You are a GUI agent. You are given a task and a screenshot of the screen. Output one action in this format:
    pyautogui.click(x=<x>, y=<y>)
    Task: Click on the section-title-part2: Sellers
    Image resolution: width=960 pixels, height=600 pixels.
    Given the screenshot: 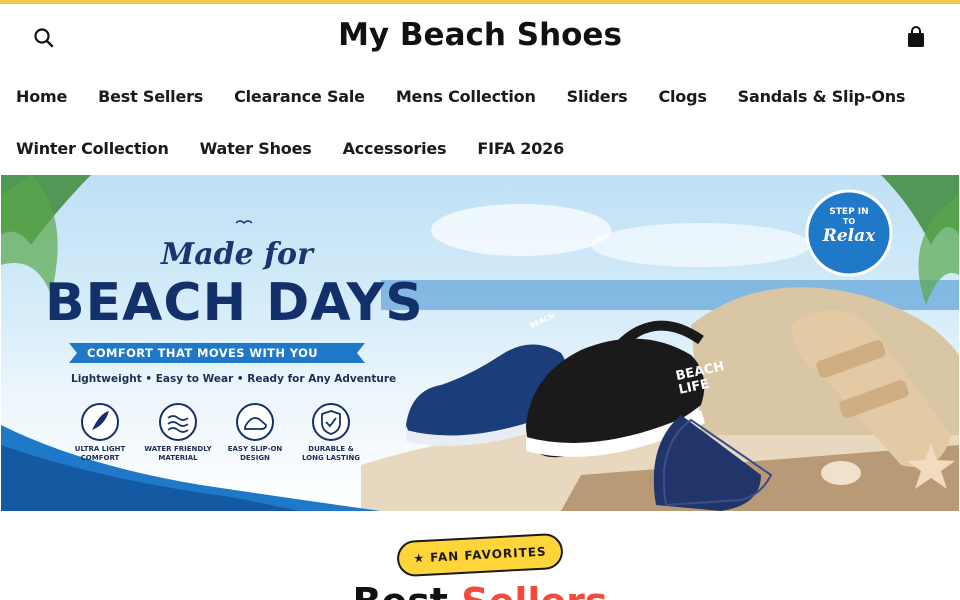 What is the action you would take?
    pyautogui.click(x=534, y=590)
    